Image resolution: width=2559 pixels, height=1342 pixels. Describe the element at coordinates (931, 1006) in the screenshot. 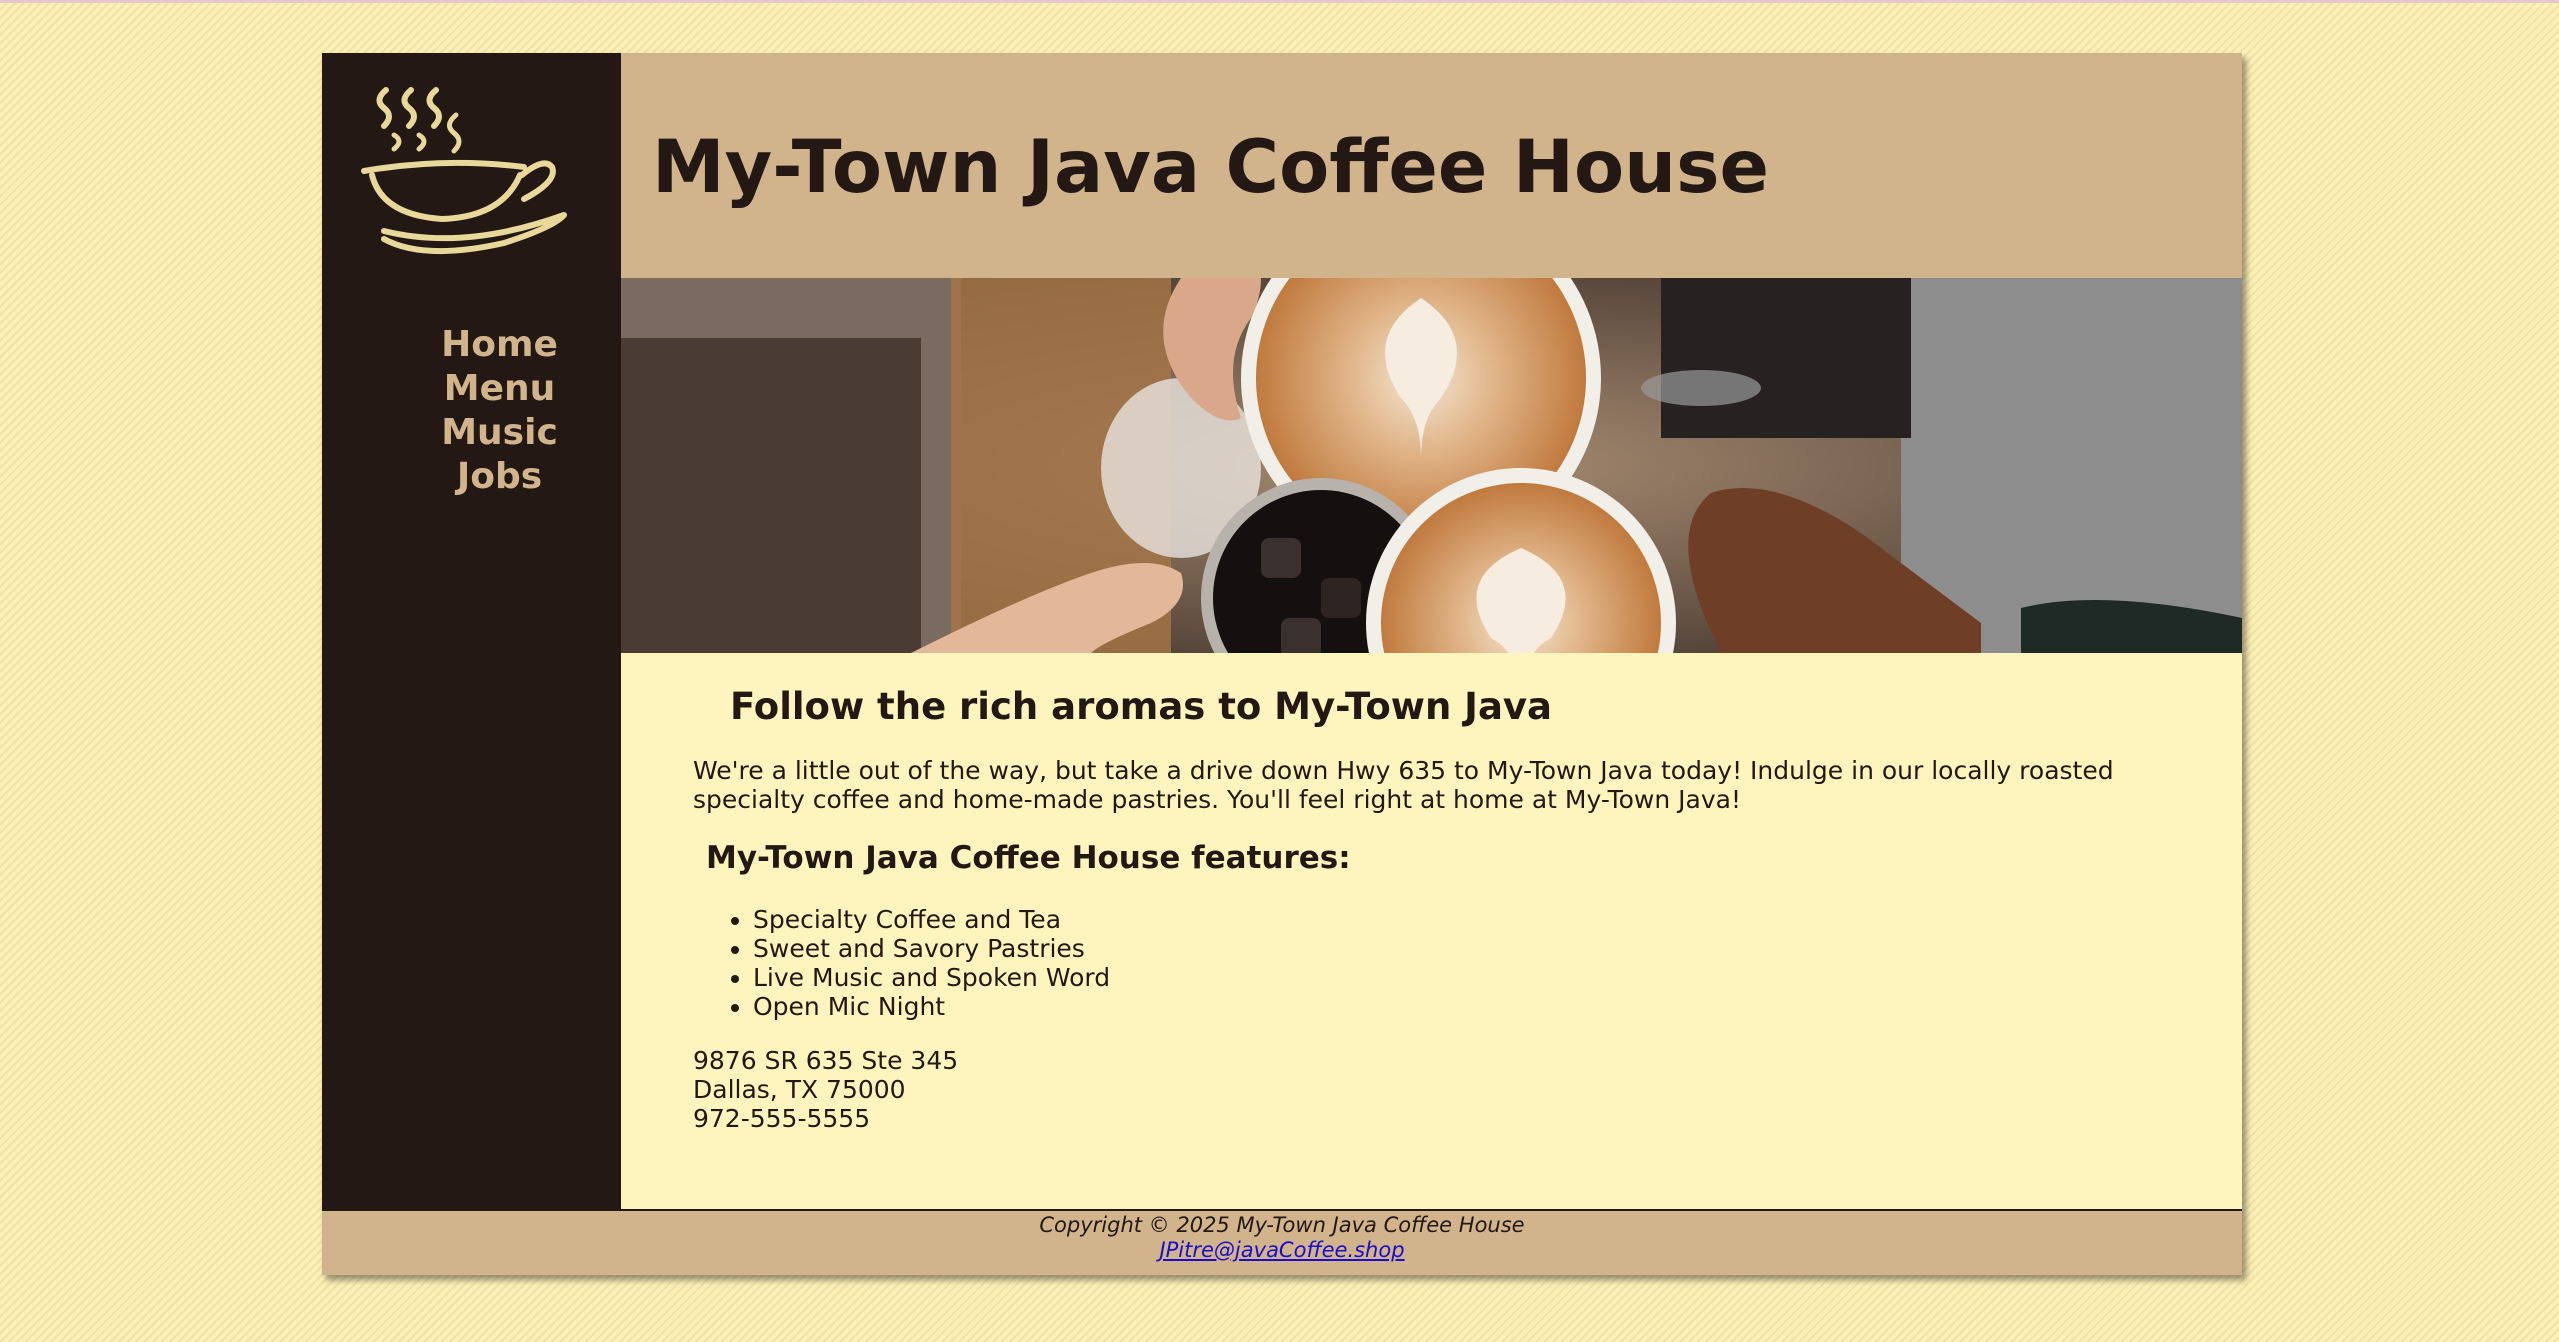

I see `list-item: Open Mic Night` at that location.